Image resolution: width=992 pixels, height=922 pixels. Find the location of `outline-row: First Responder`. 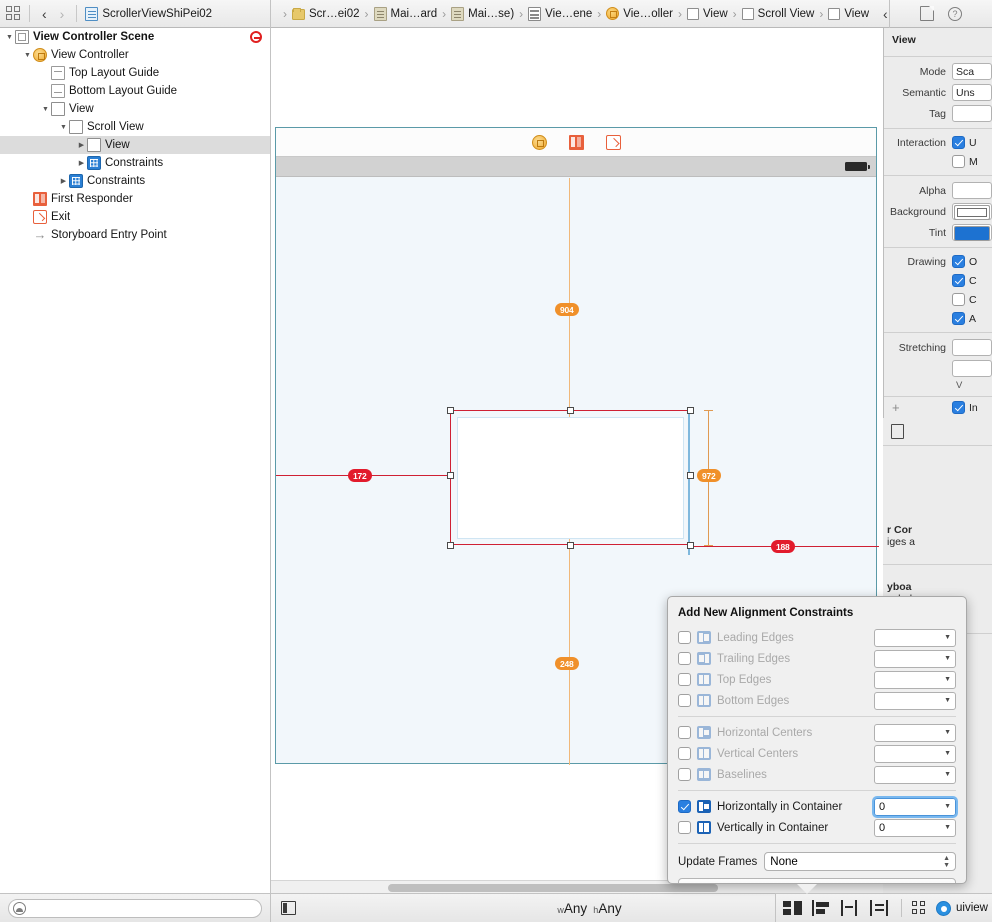

outline-row: First Responder is located at coordinates (135, 199).